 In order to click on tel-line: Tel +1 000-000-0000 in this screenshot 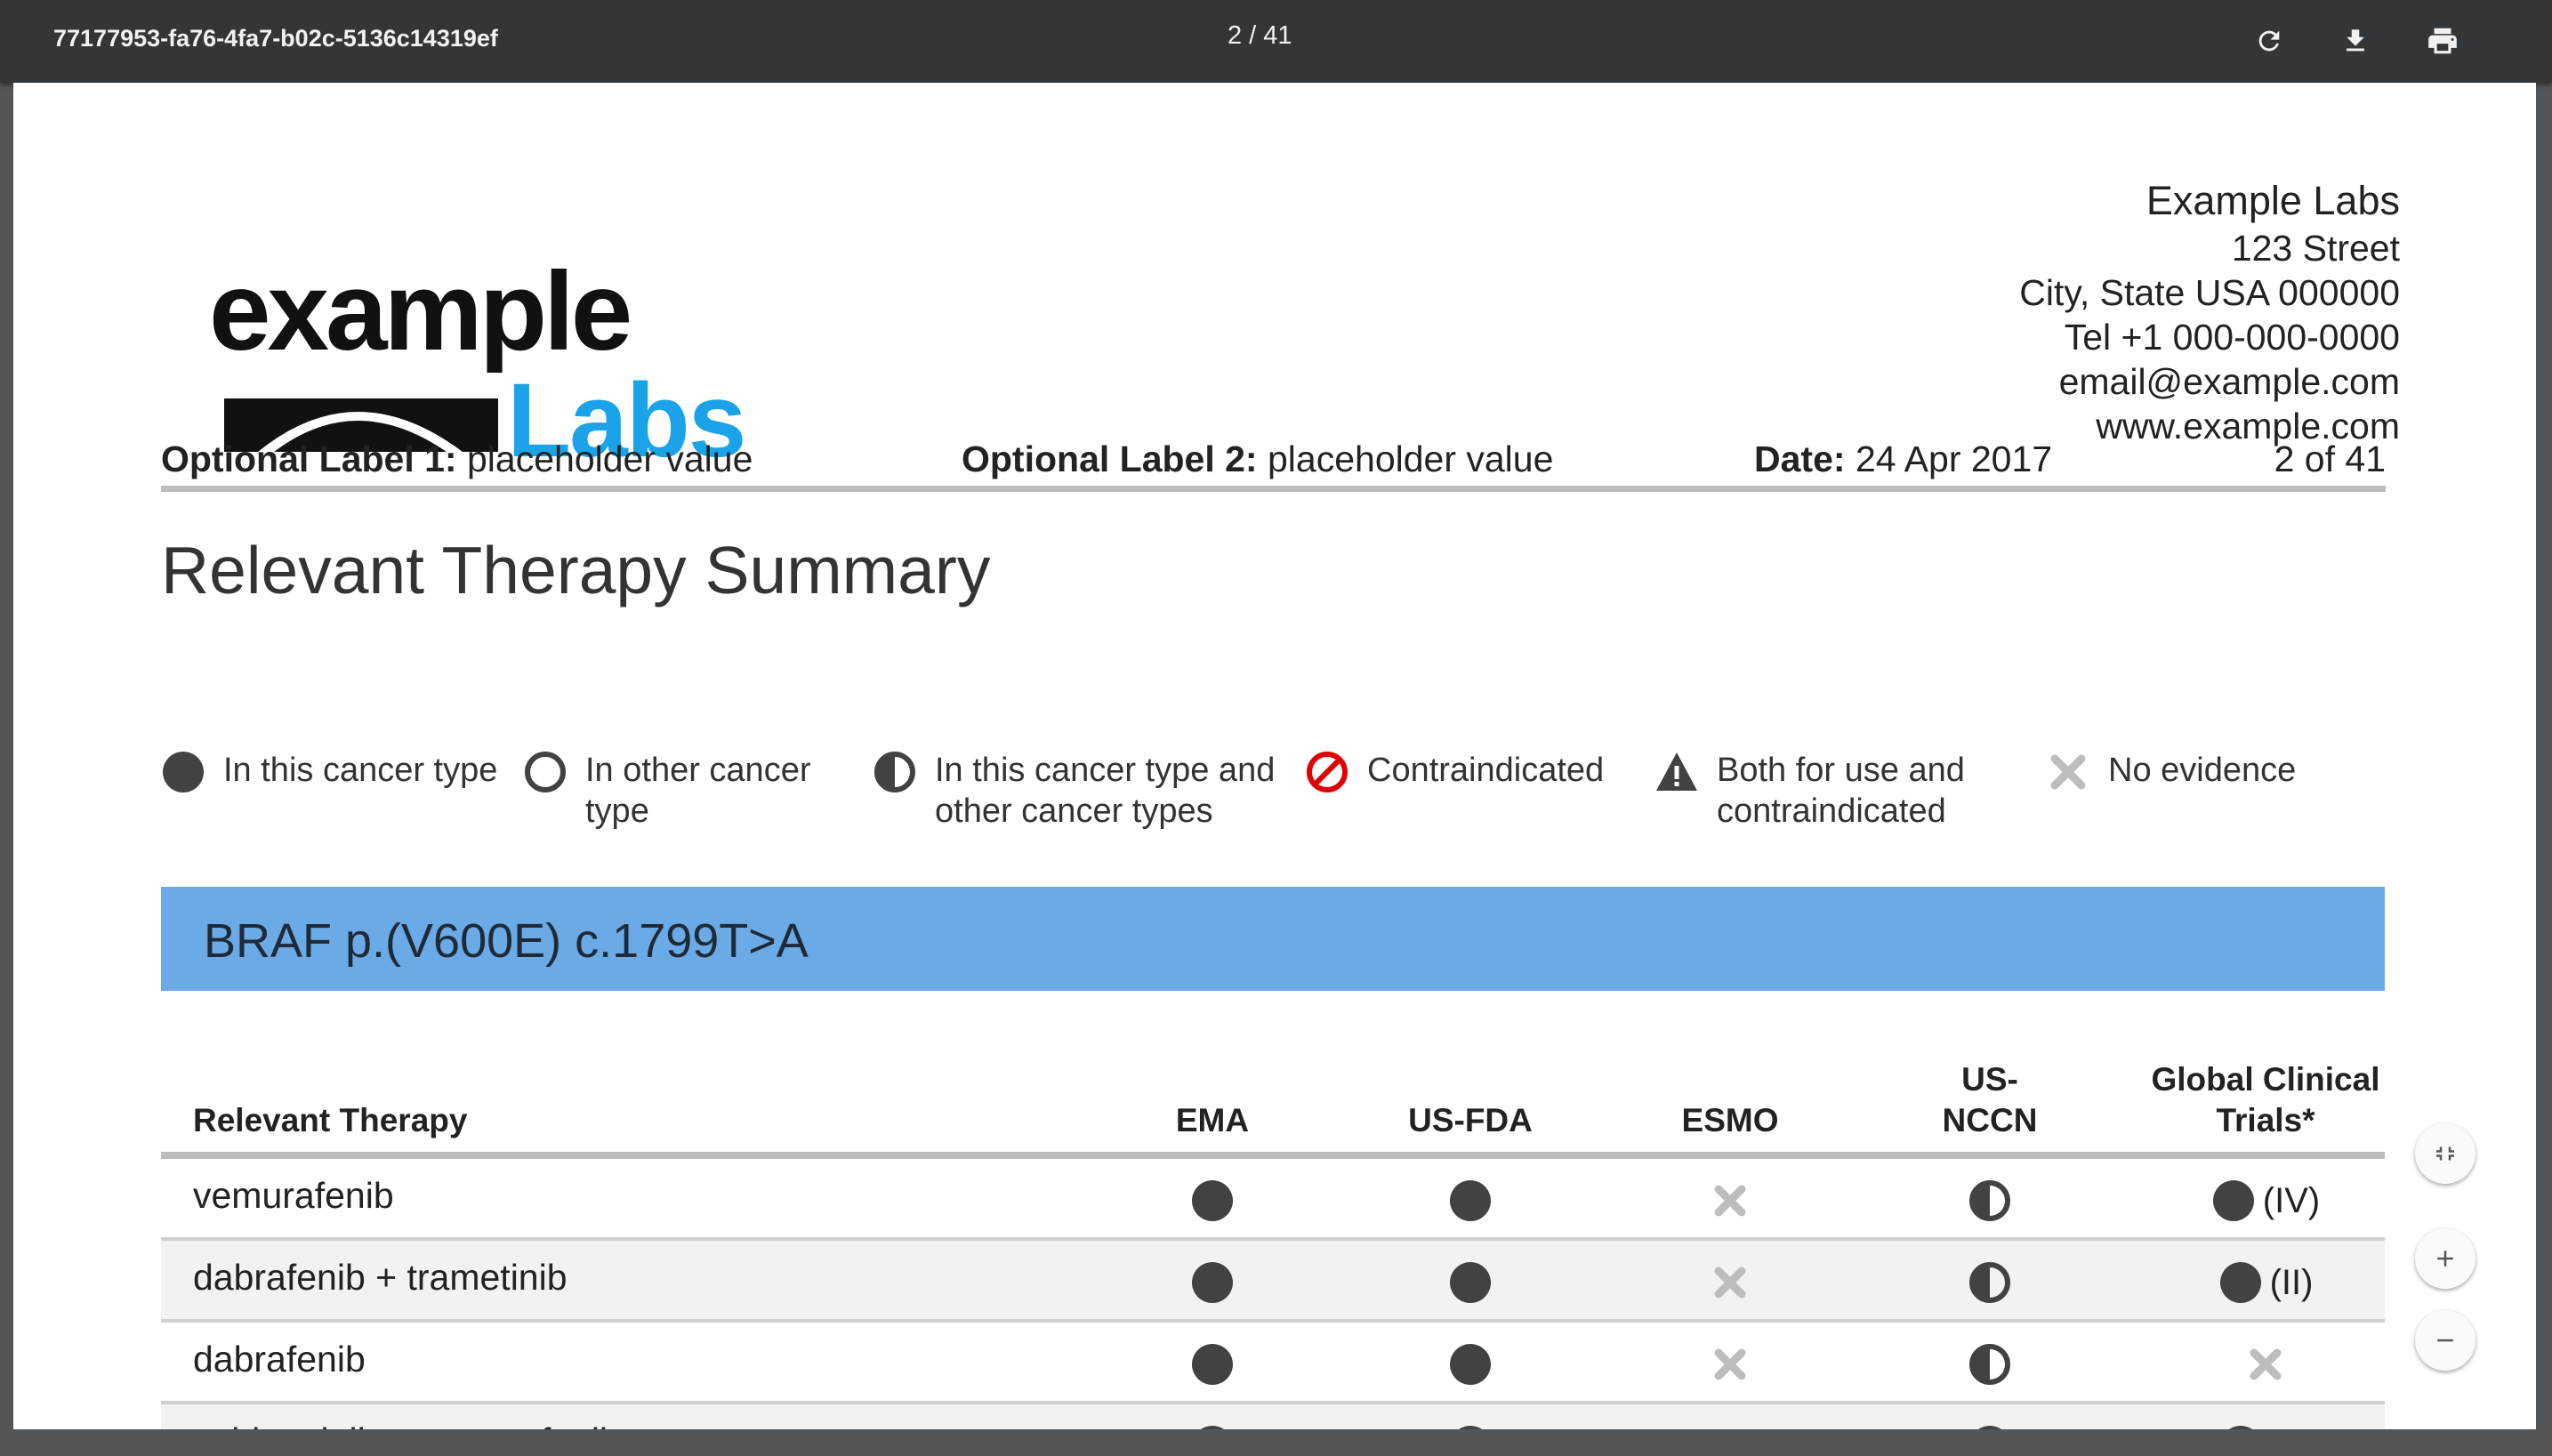, I will do `click(2232, 337)`.